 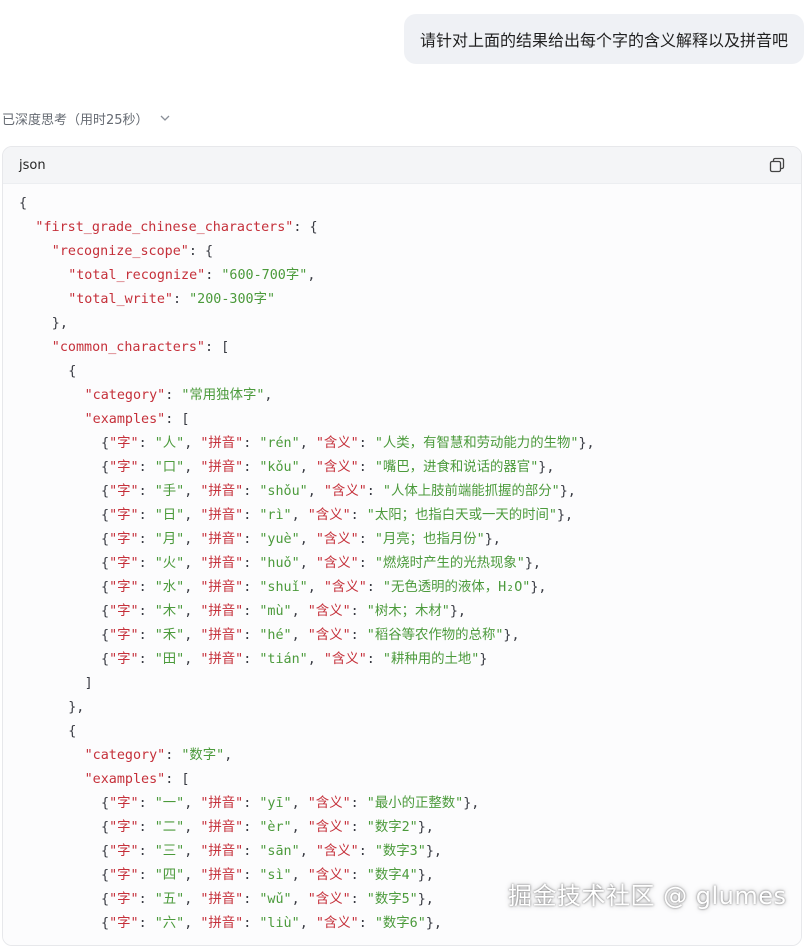 What do you see at coordinates (169, 611) in the screenshot?
I see `code-string: "木"` at bounding box center [169, 611].